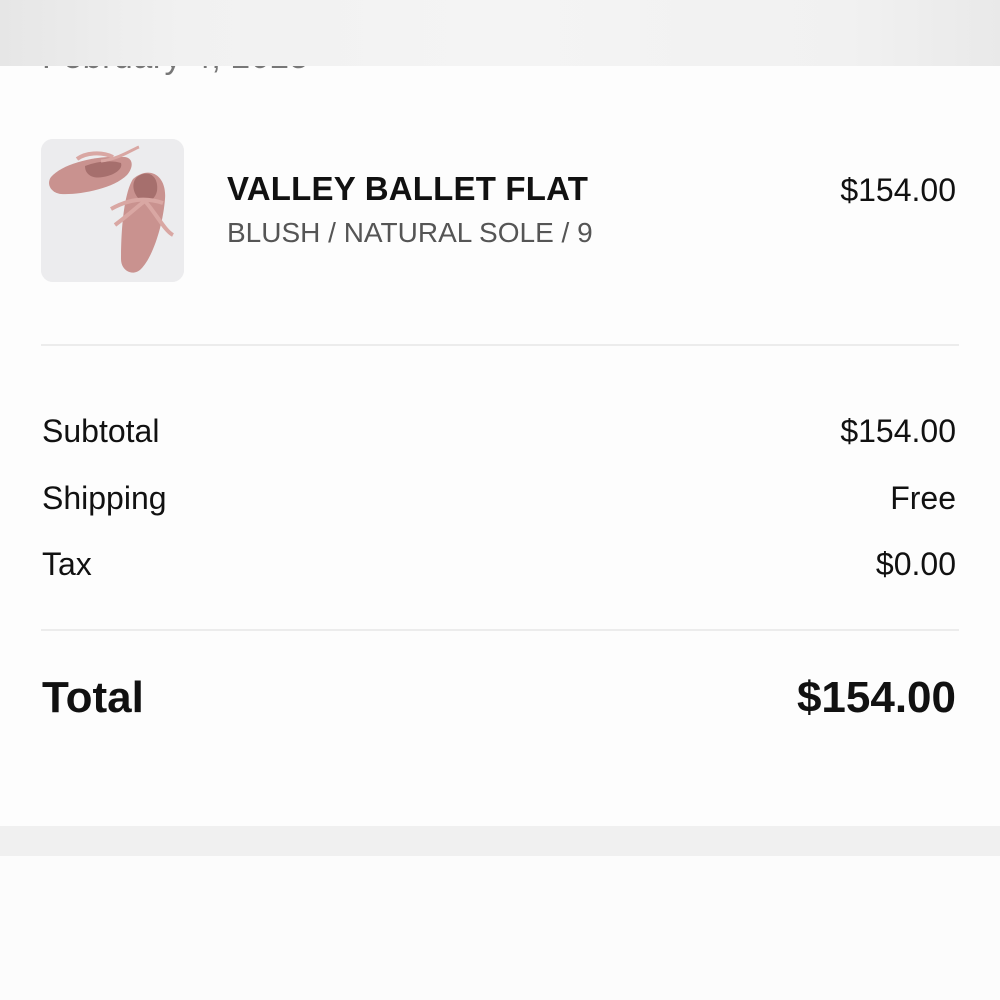  What do you see at coordinates (898, 190) in the screenshot?
I see `product-price: $154.00` at bounding box center [898, 190].